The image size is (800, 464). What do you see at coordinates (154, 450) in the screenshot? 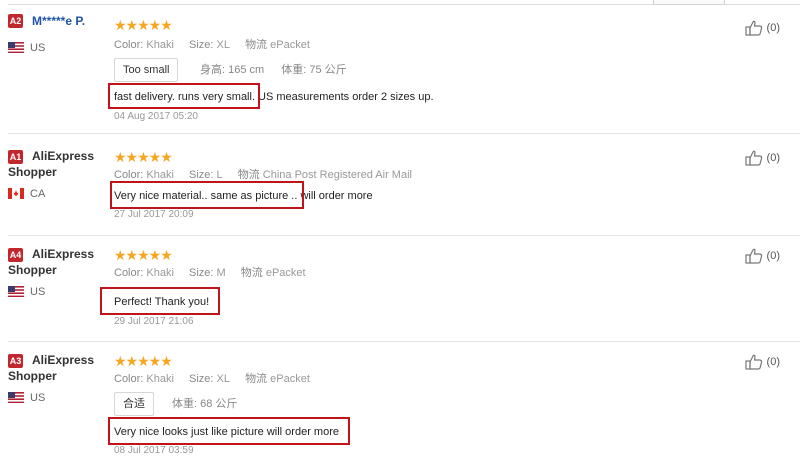
I see `review-date: 08 Jul 2017 03:59` at bounding box center [154, 450].